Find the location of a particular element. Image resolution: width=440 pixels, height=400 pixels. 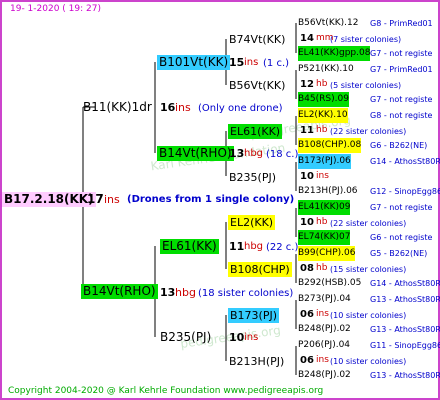

gen2-node-1: B101Vt(KK) is located at coordinates (194, 62).